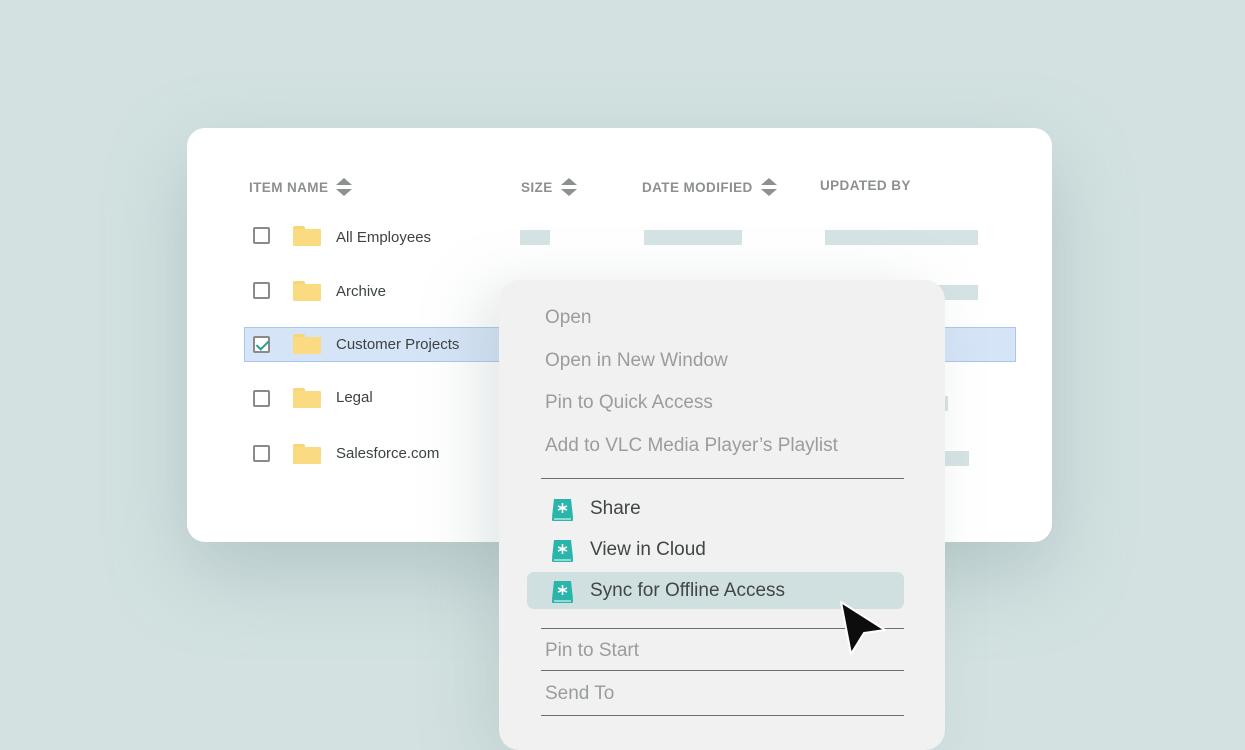  What do you see at coordinates (615, 509) in the screenshot?
I see `menu-item-share: Share` at bounding box center [615, 509].